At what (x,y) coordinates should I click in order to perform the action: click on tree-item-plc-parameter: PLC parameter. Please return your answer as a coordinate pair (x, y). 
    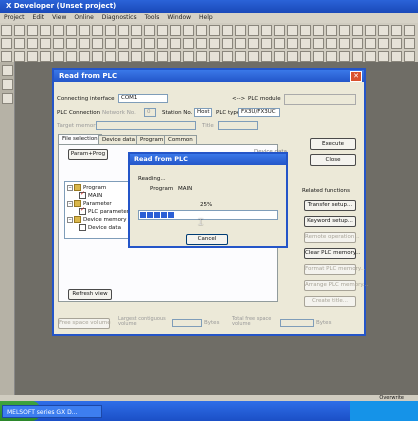
    Looking at the image, I should click on (104, 210).